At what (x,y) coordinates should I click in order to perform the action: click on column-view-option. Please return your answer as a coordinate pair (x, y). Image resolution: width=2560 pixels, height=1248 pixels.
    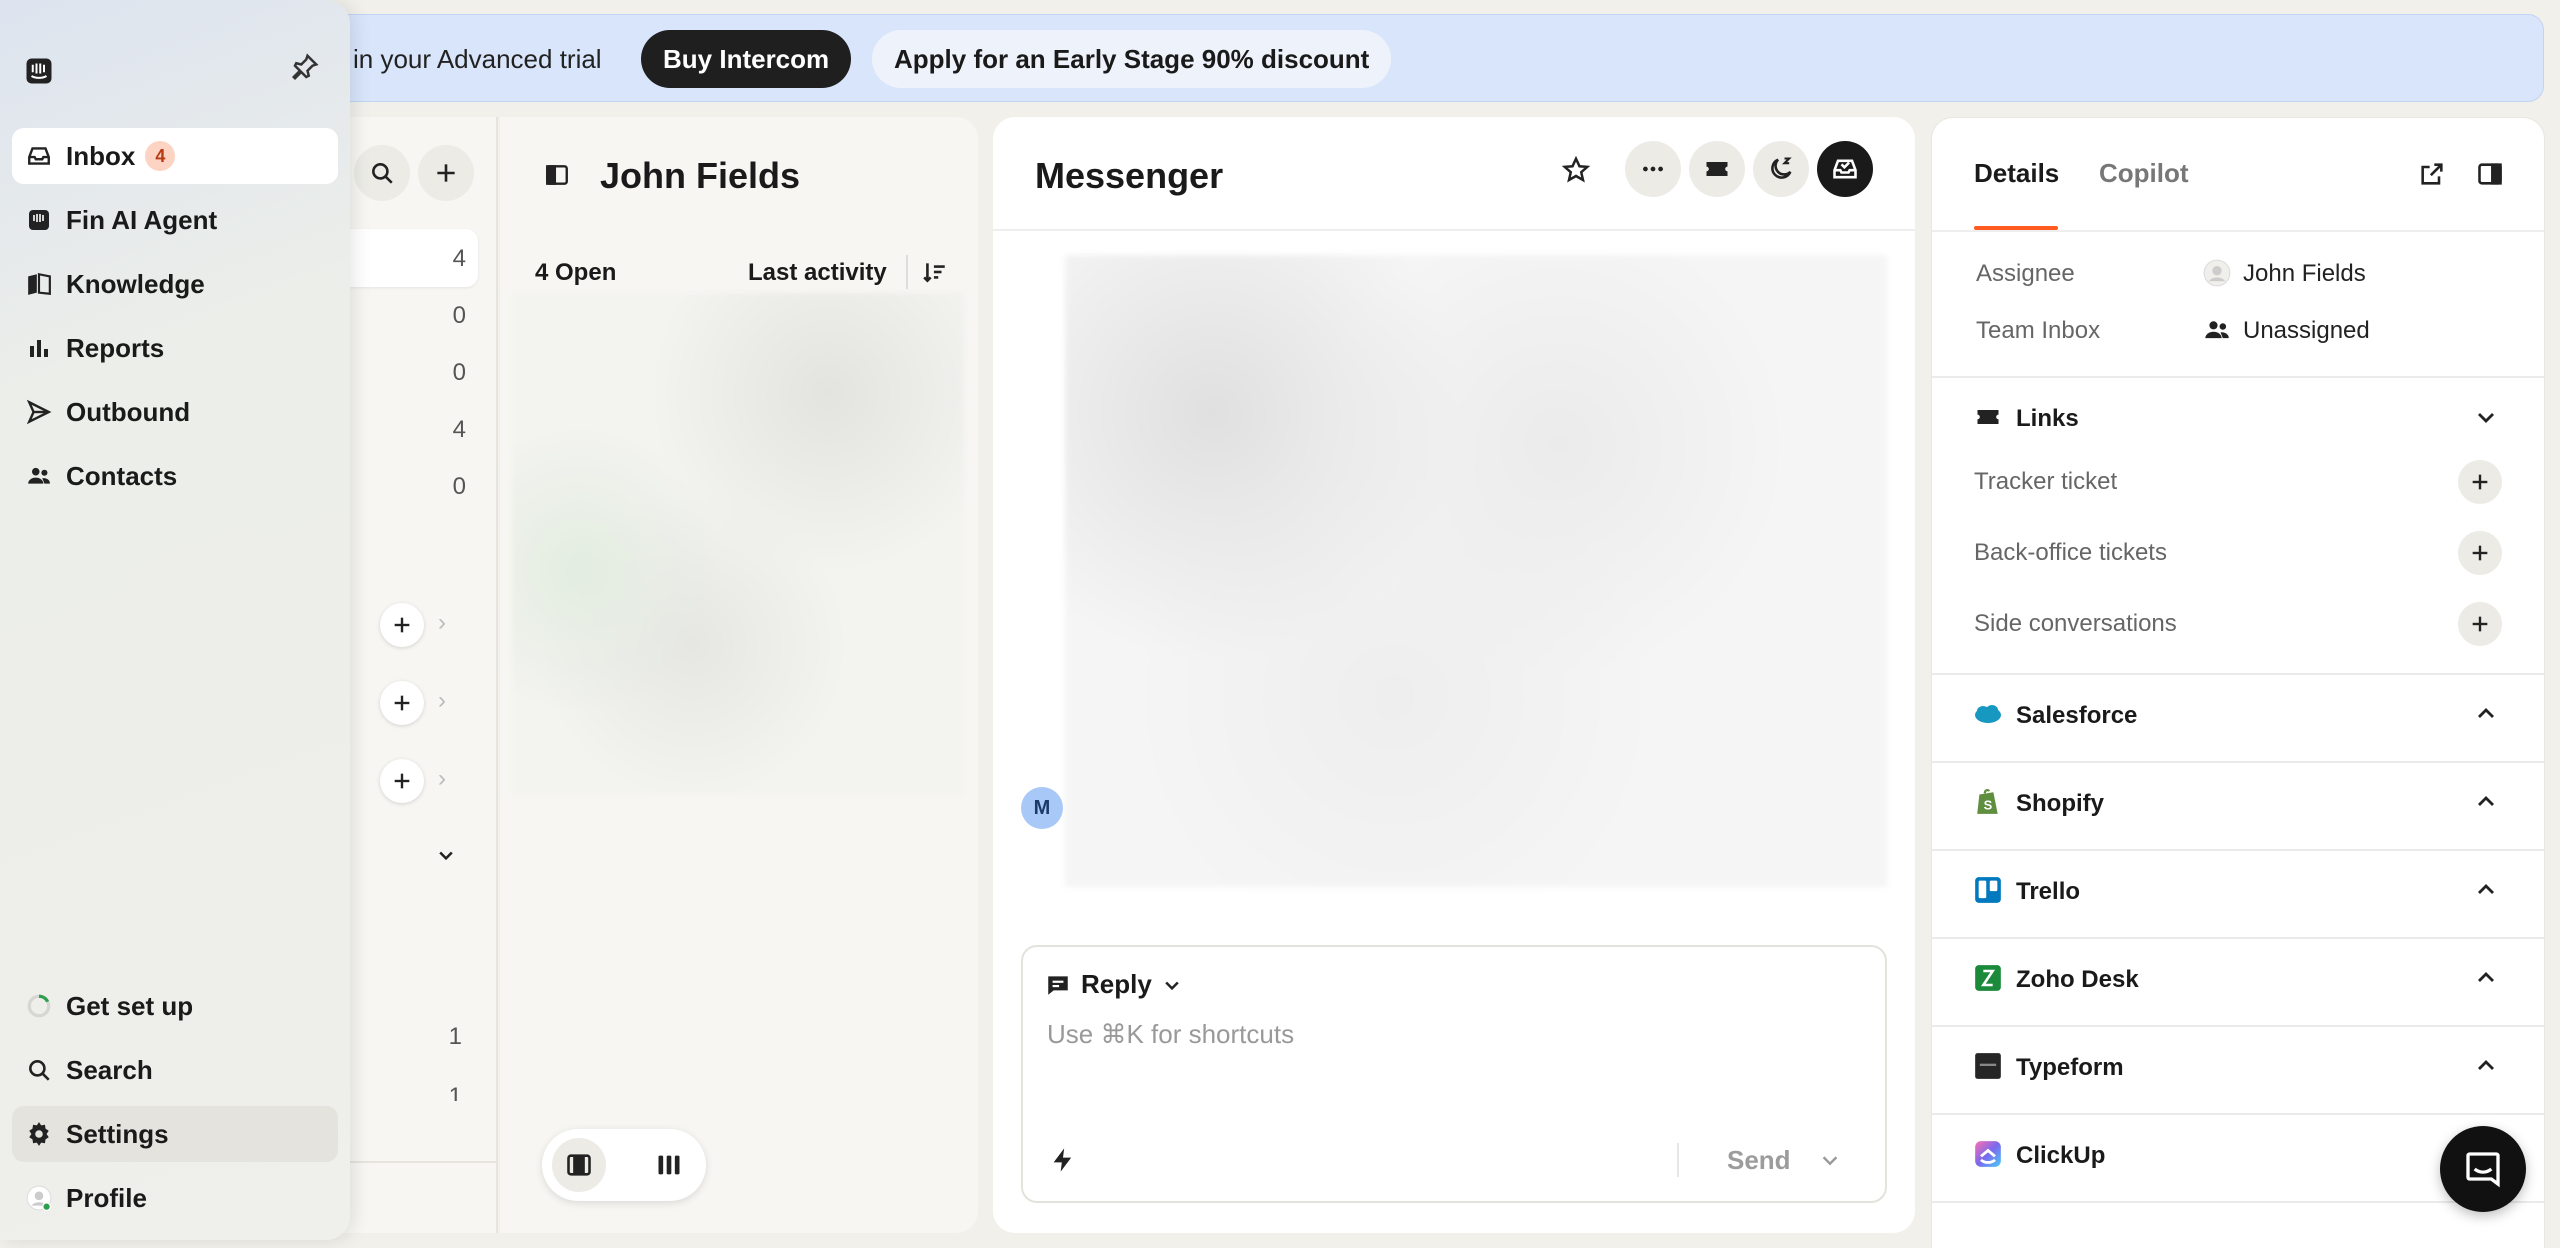
    Looking at the image, I should click on (669, 1165).